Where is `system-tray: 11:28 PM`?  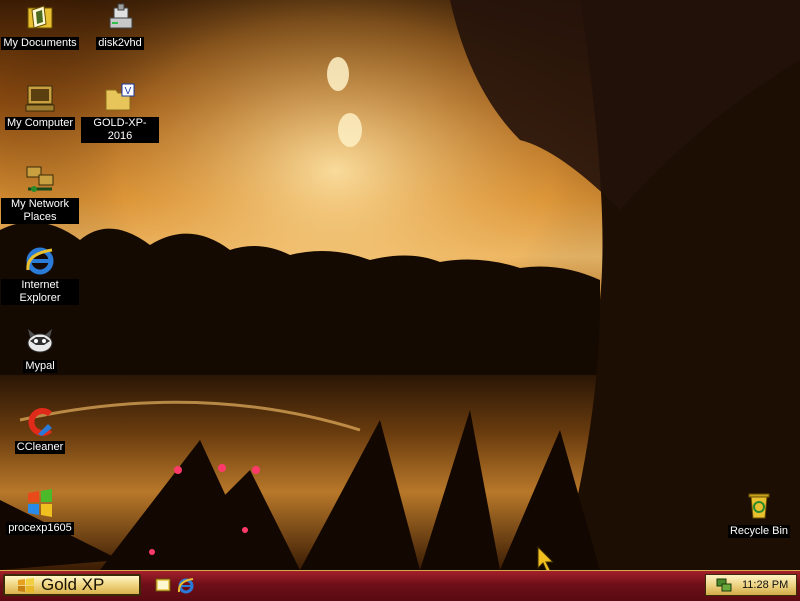 system-tray: 11:28 PM is located at coordinates (751, 585).